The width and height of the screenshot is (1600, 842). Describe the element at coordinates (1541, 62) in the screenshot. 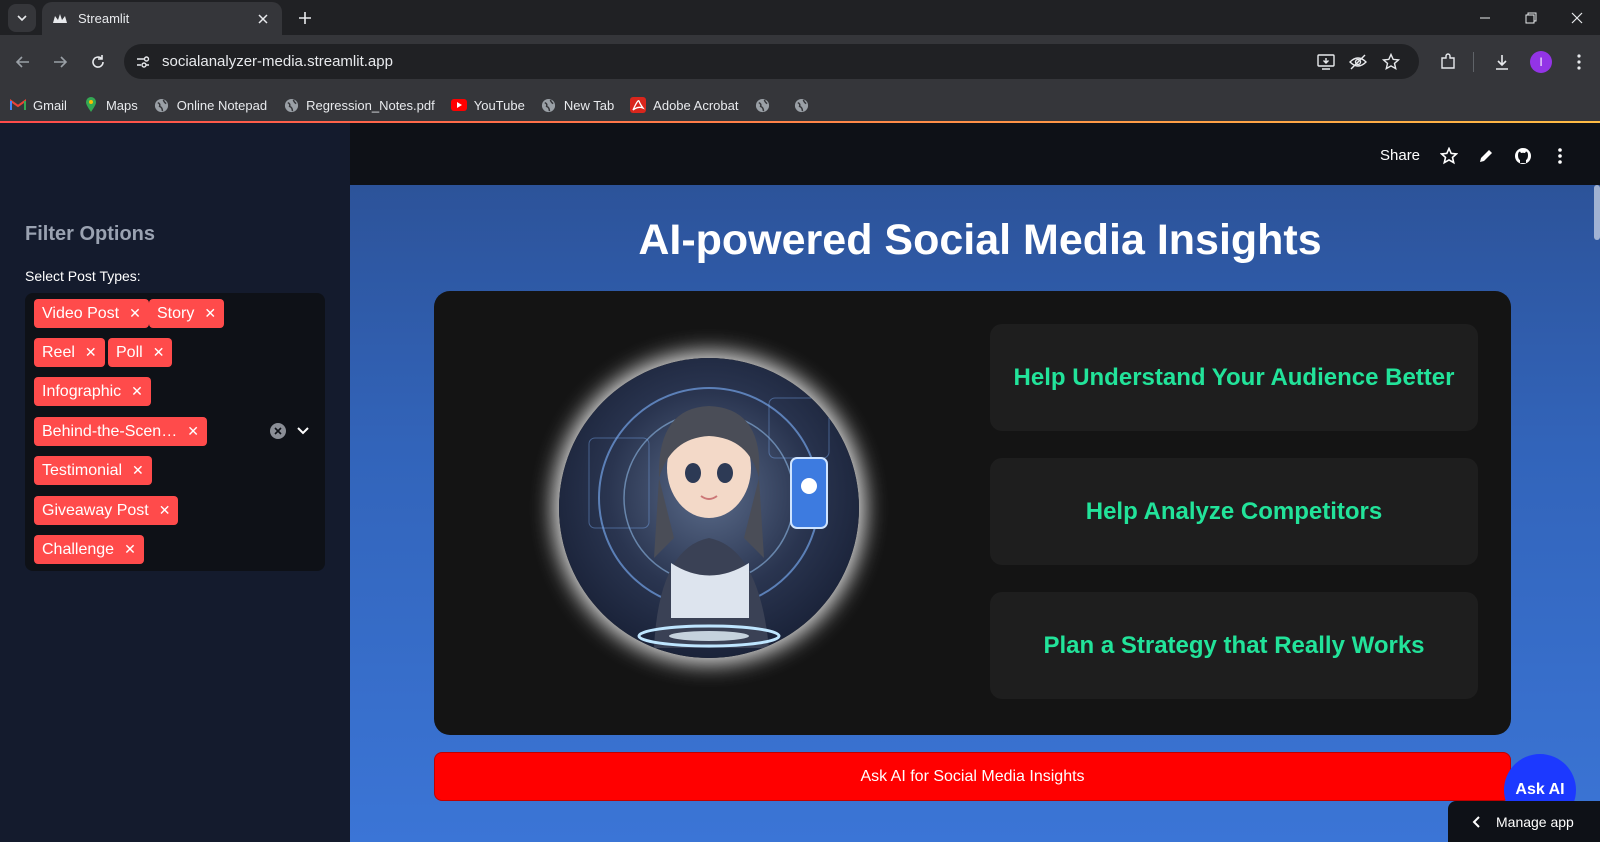

I see `profile-avatar: I` at that location.